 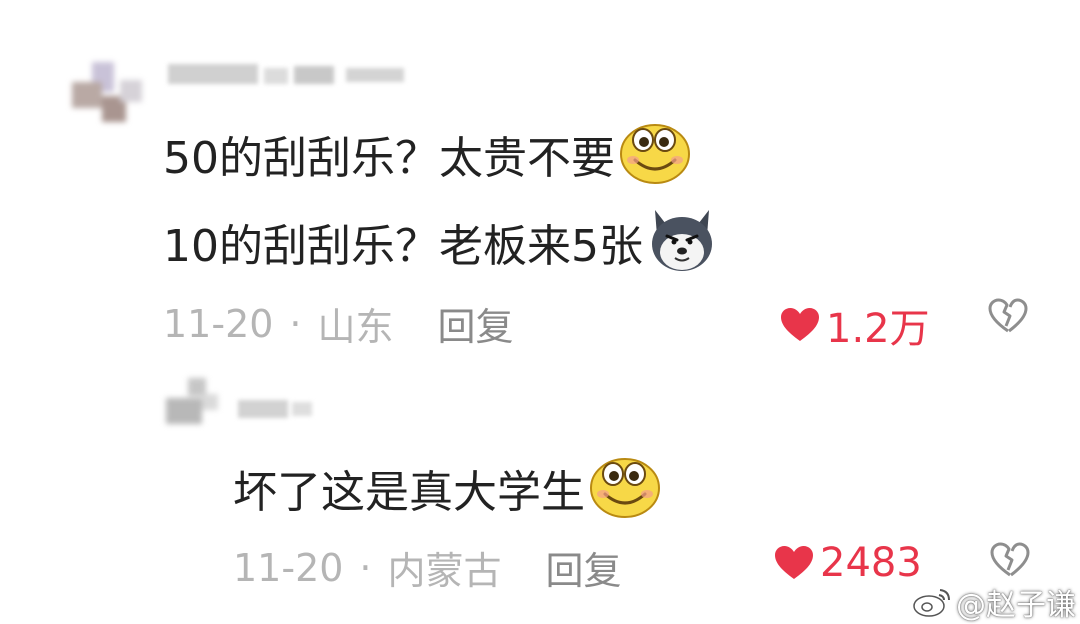 I want to click on reply-reply-button: 回复, so click(x=584, y=567).